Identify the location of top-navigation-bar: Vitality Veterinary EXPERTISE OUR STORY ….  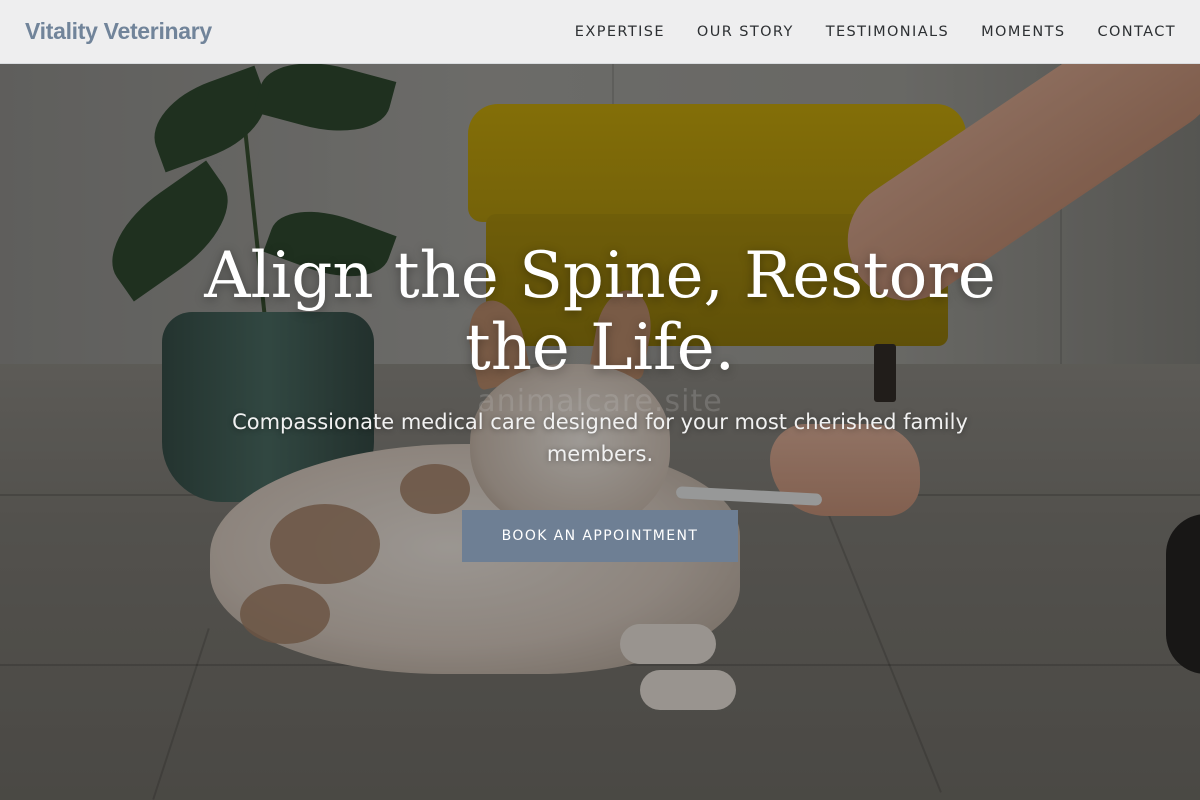
(600, 32).